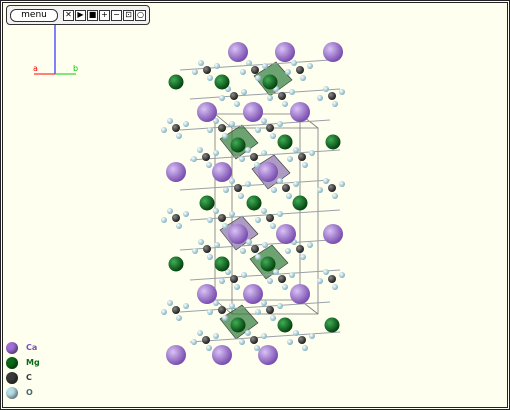  I want to click on element-legend: Ca Mg C O, so click(23, 370).